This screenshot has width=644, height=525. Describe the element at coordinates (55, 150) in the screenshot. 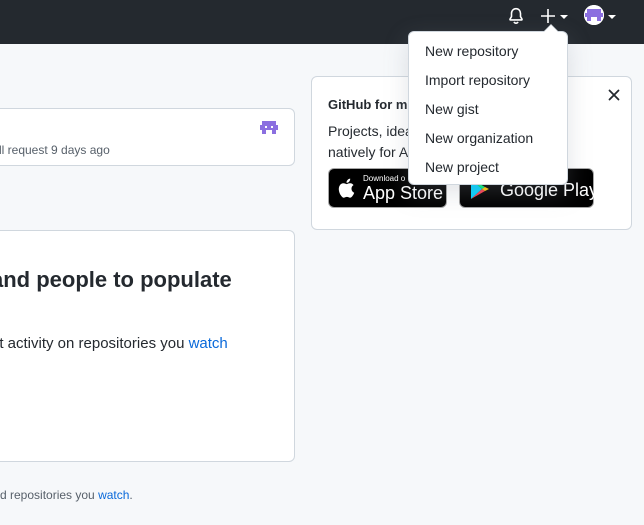

I see `activity-meta: ll request 9 days ago` at that location.